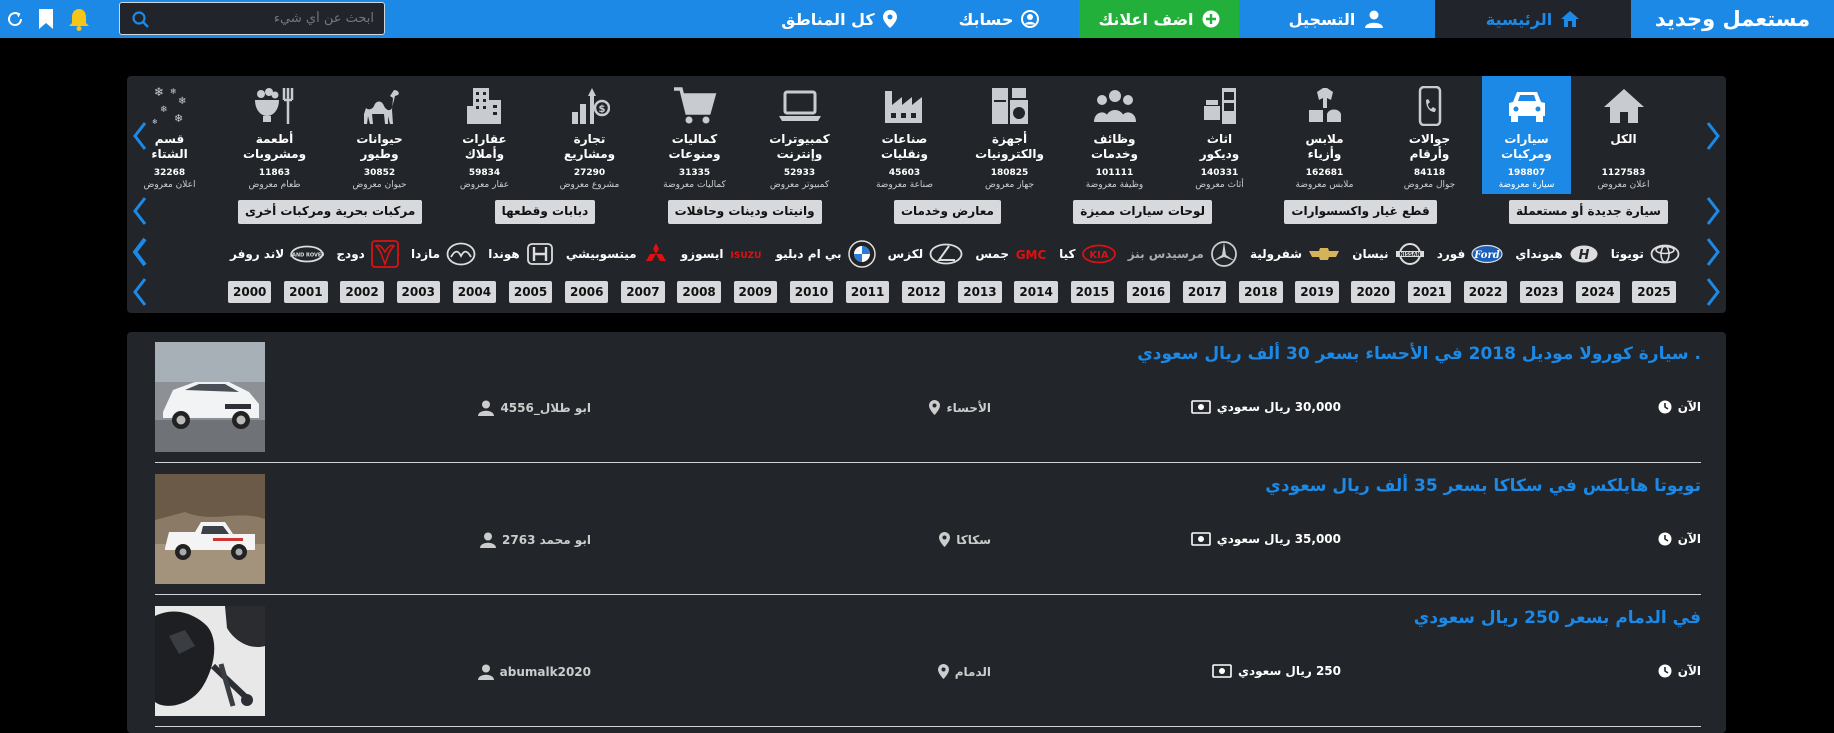  I want to click on brand-item-mazda: مازدا, so click(443, 254).